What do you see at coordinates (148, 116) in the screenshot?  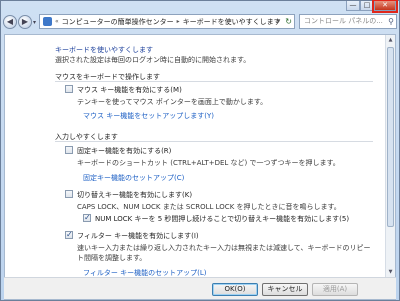 I see `mousekeys-setup-link: マウス キー機能をセットアップします(Y)` at bounding box center [148, 116].